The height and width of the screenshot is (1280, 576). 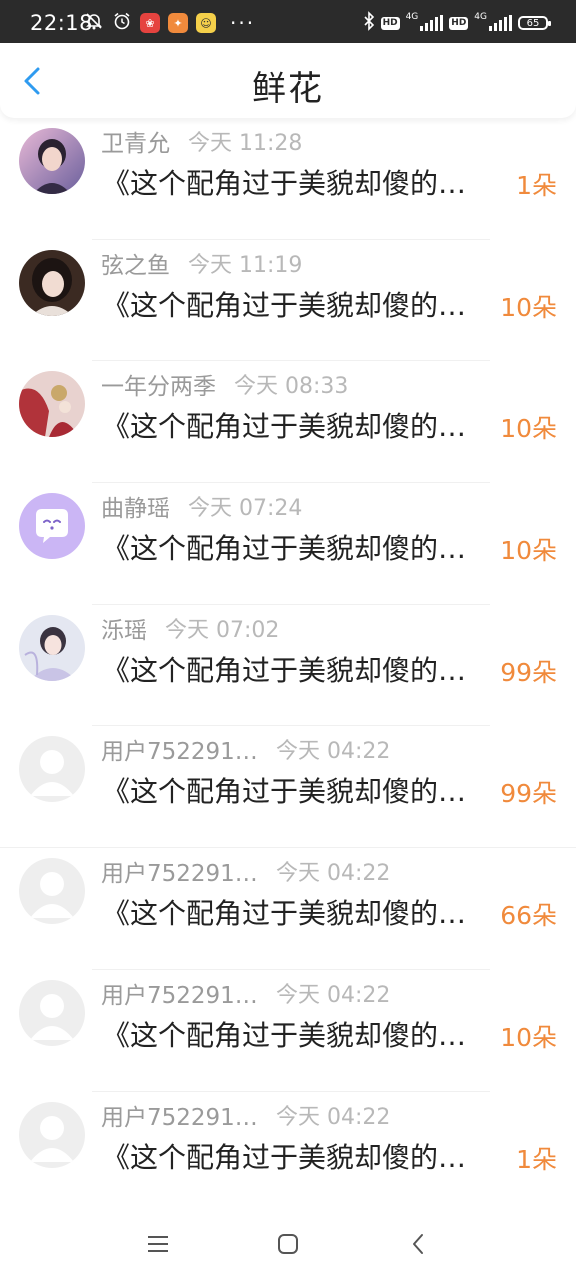 I want to click on home-button, so click(x=288, y=1244).